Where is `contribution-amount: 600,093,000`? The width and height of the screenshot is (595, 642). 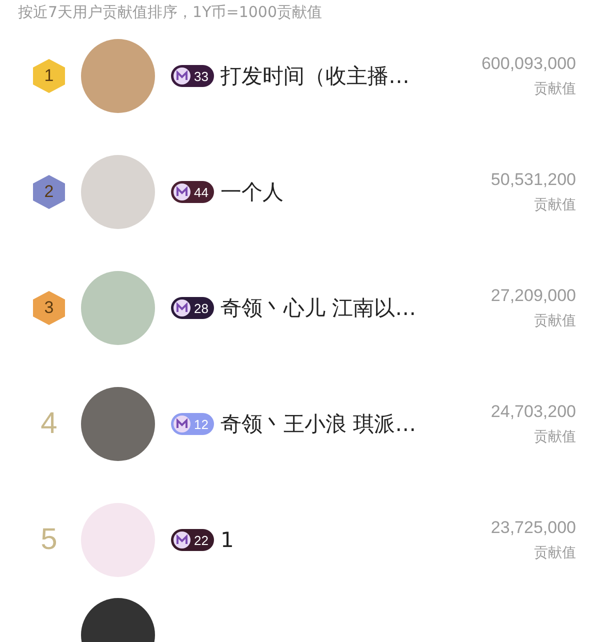 contribution-amount: 600,093,000 is located at coordinates (528, 64).